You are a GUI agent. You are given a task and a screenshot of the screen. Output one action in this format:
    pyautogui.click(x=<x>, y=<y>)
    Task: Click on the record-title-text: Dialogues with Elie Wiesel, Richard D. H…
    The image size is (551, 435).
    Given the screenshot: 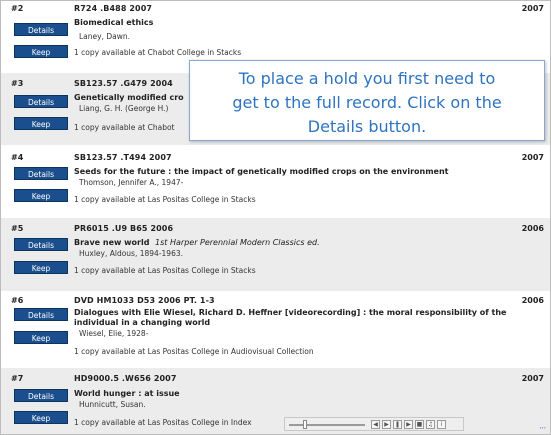 What is the action you would take?
    pyautogui.click(x=290, y=317)
    